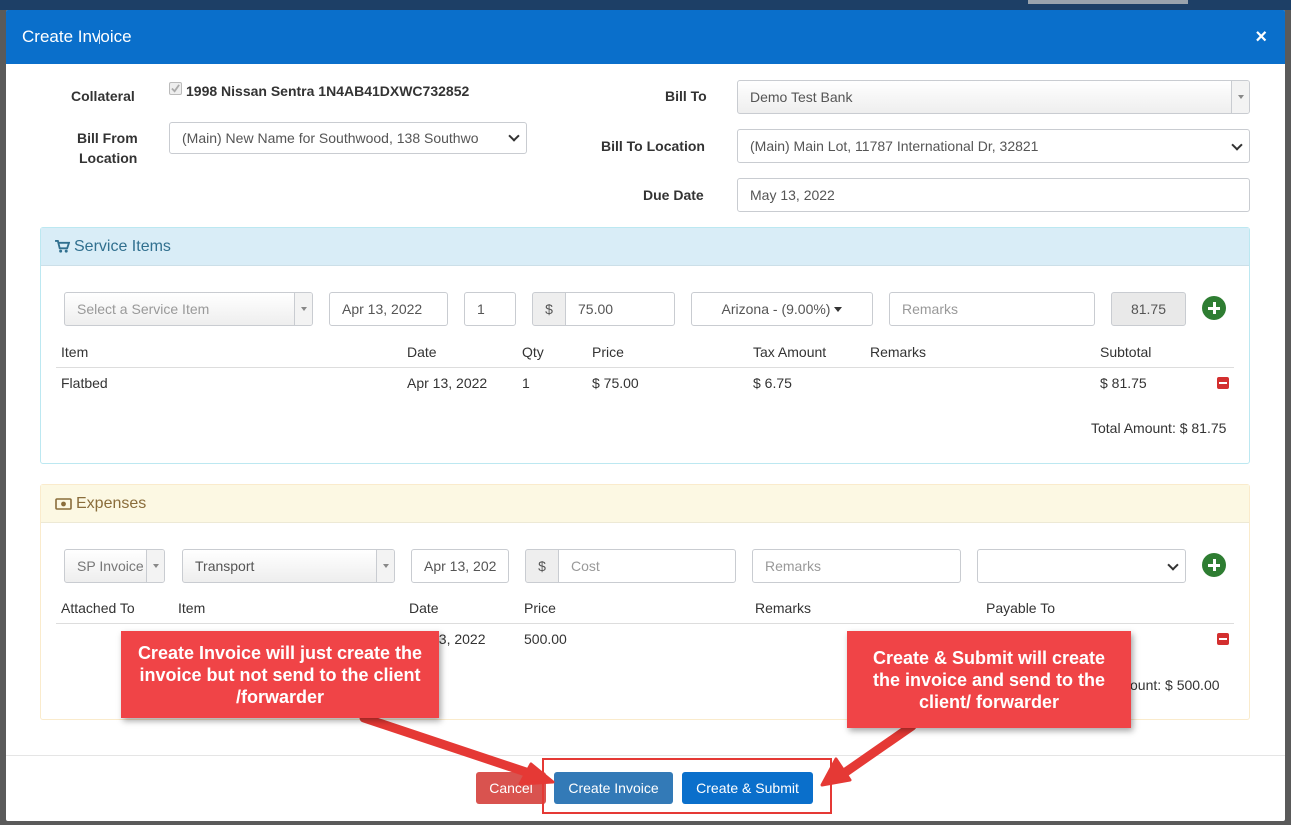 The height and width of the screenshot is (825, 1291). What do you see at coordinates (1175, 685) in the screenshot?
I see `expense-total-amount: ount: $ 500.00` at bounding box center [1175, 685].